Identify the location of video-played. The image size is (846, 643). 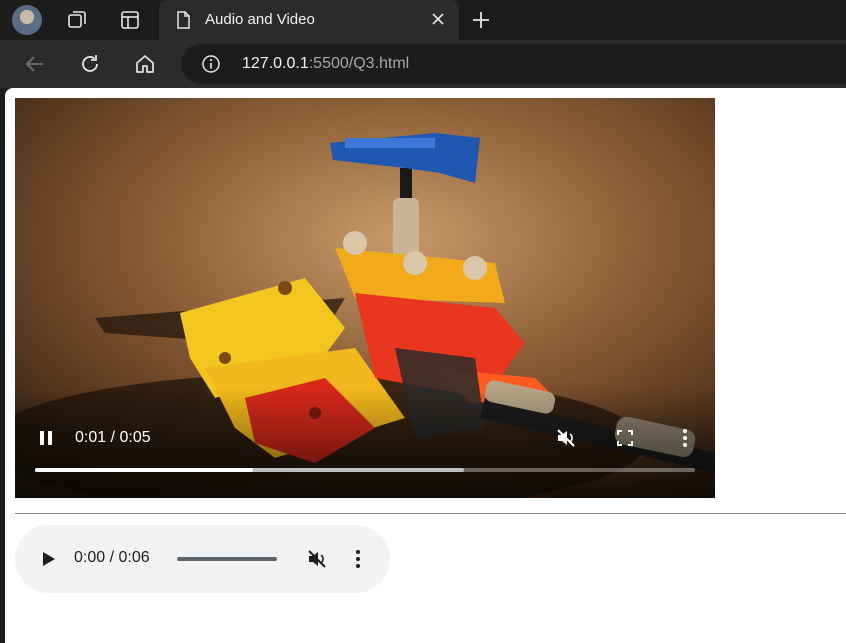
(144, 470).